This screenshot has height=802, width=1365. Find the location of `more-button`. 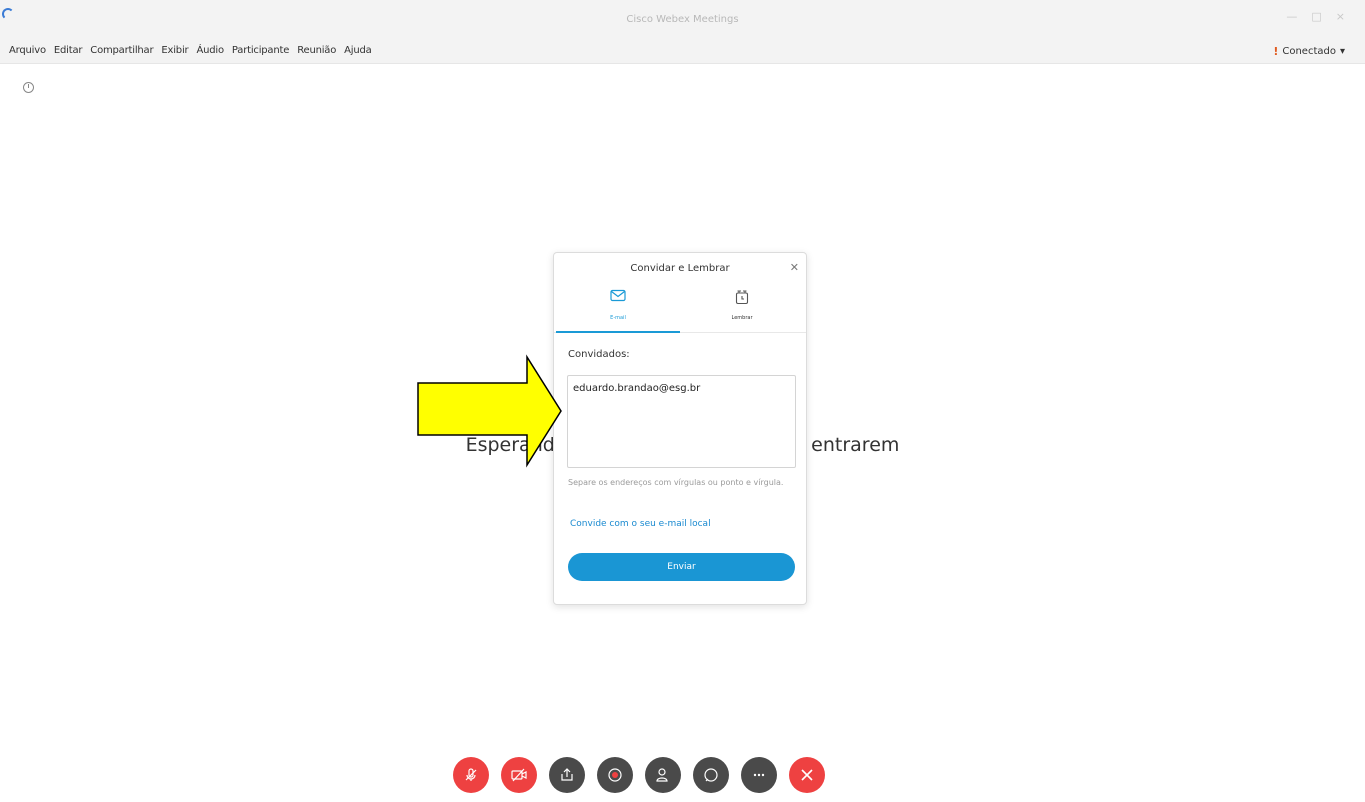

more-button is located at coordinates (759, 775).